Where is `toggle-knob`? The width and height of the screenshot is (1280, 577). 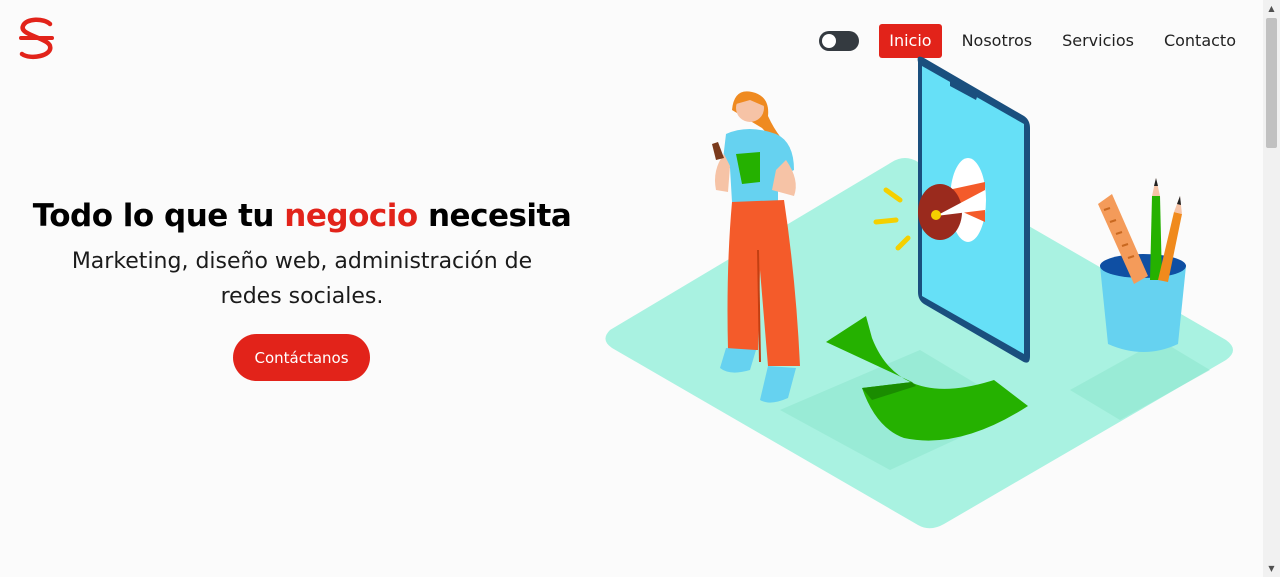 toggle-knob is located at coordinates (829, 40).